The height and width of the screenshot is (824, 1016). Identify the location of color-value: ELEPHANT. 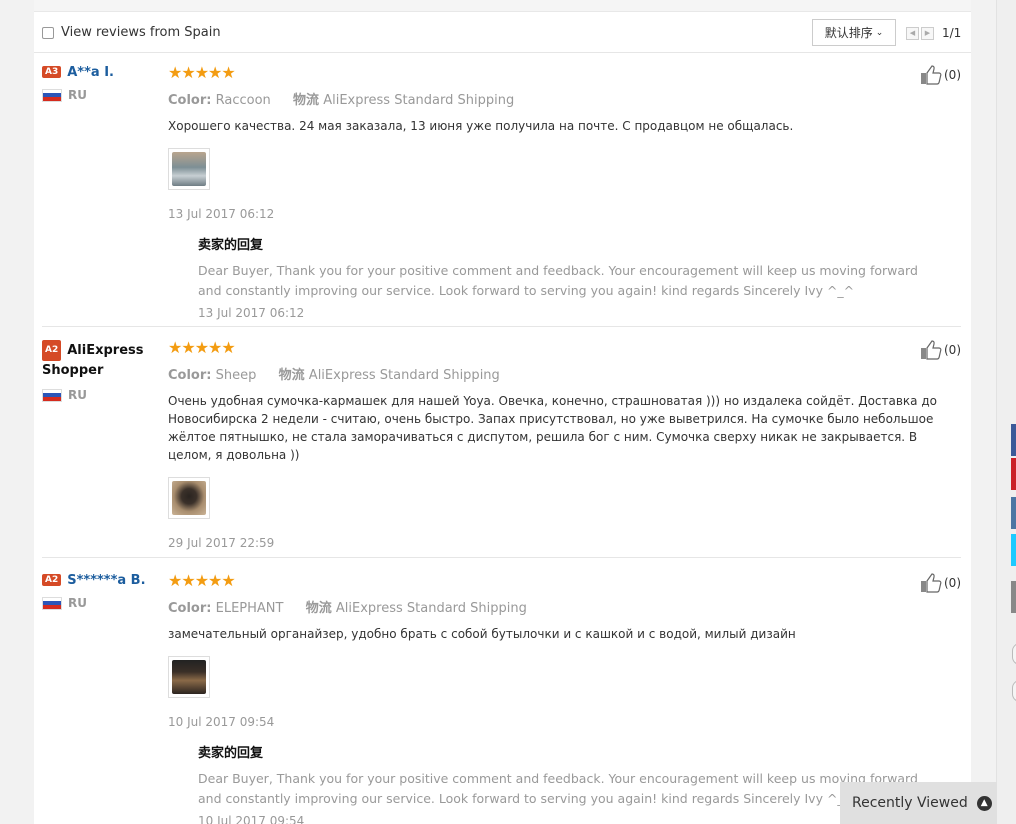
(249, 608).